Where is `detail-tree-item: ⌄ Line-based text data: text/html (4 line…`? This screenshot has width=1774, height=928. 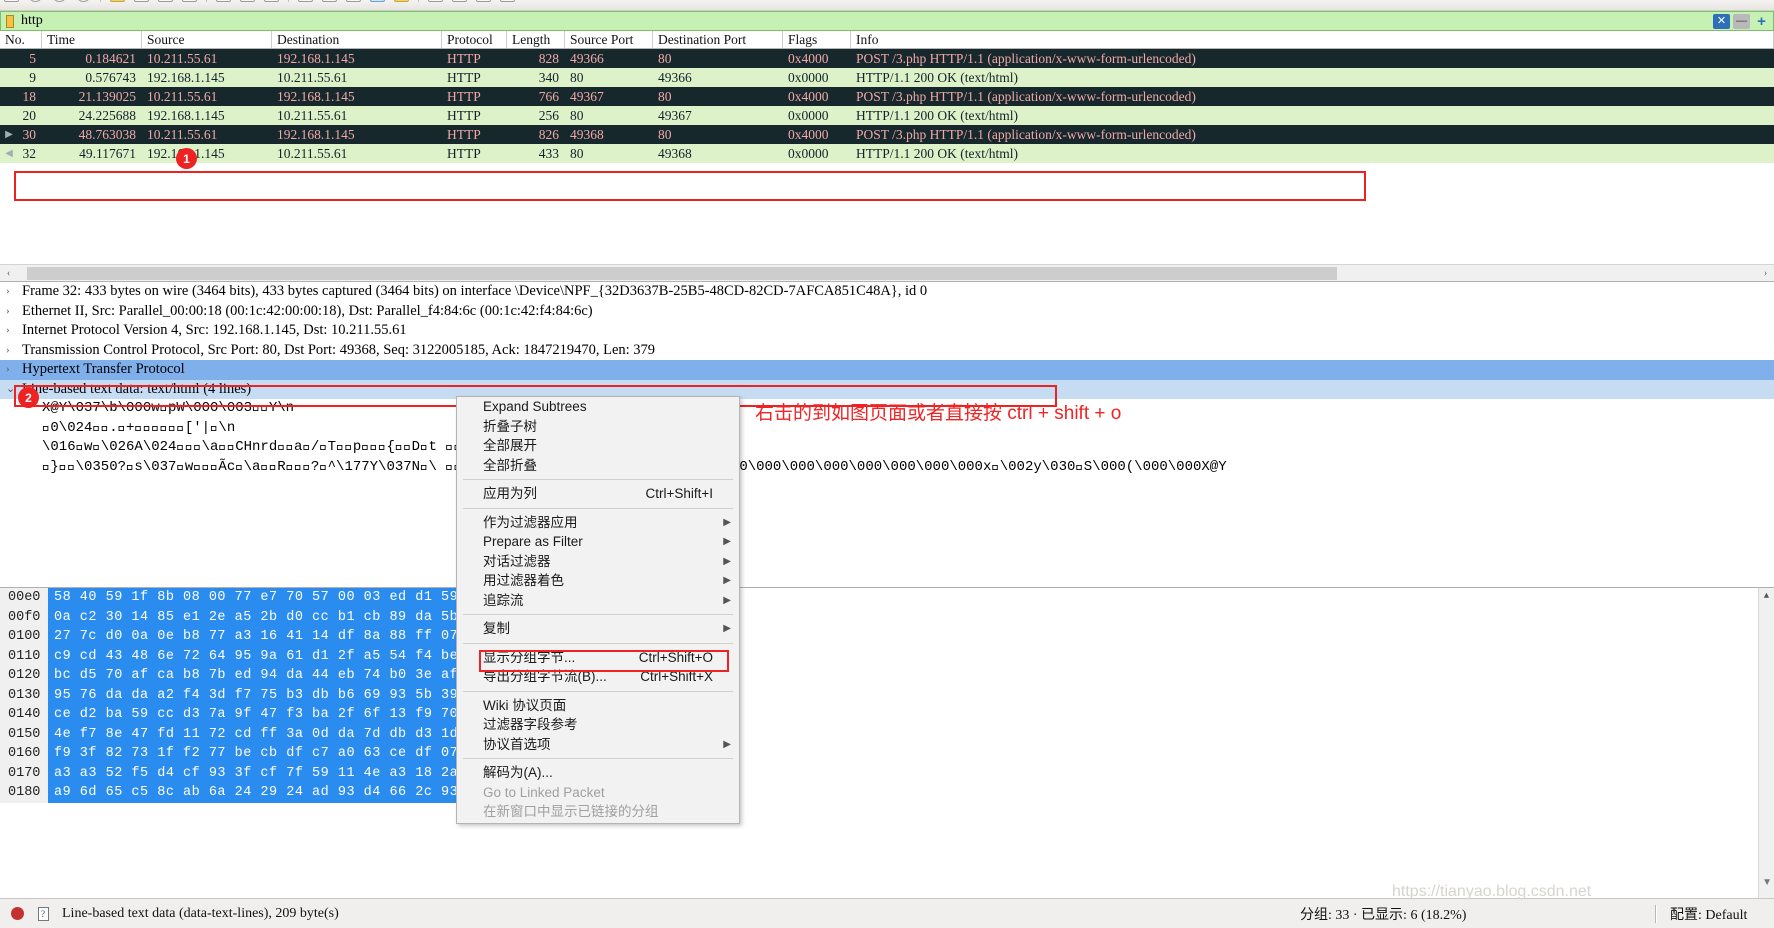
detail-tree-item: ⌄ Line-based text data: text/html (4 line… is located at coordinates (887, 389).